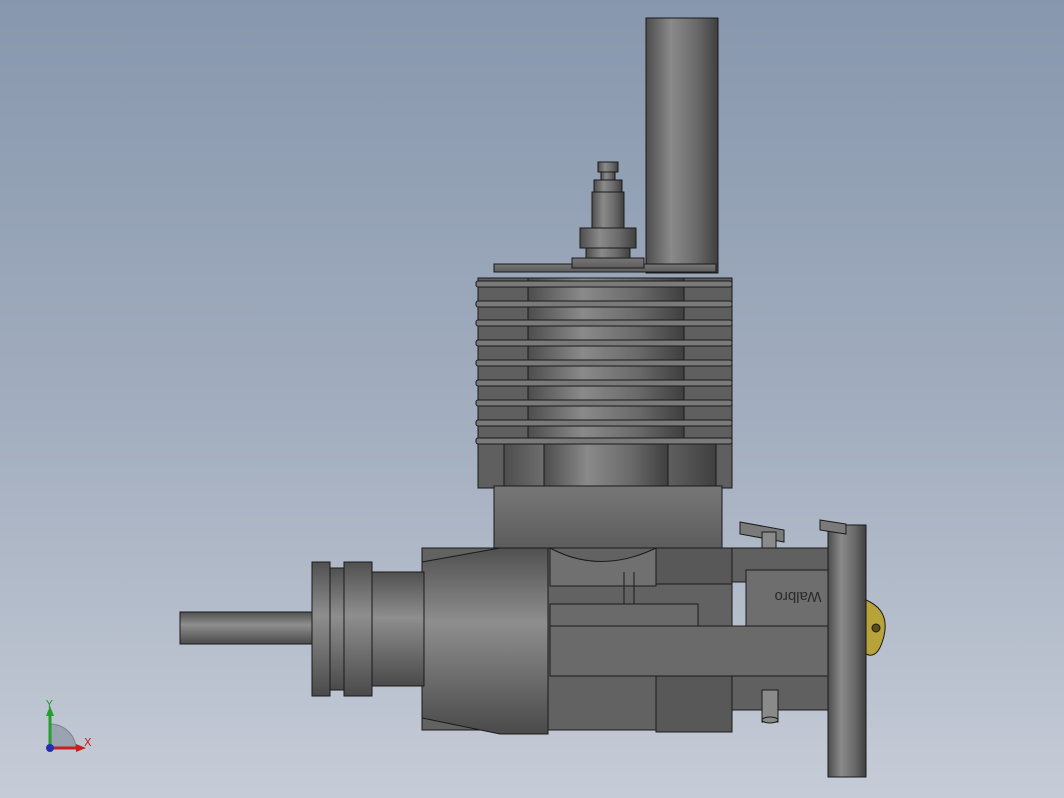 Image resolution: width=1064 pixels, height=798 pixels. I want to click on exhaust-pipe, so click(682, 145).